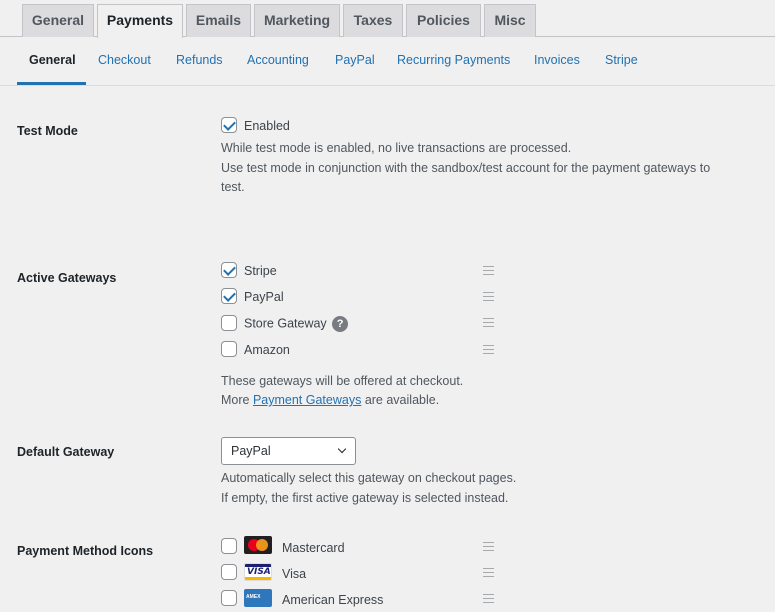  Describe the element at coordinates (400, 400) in the screenshot. I see `gateways-more-suffix: are available.` at that location.